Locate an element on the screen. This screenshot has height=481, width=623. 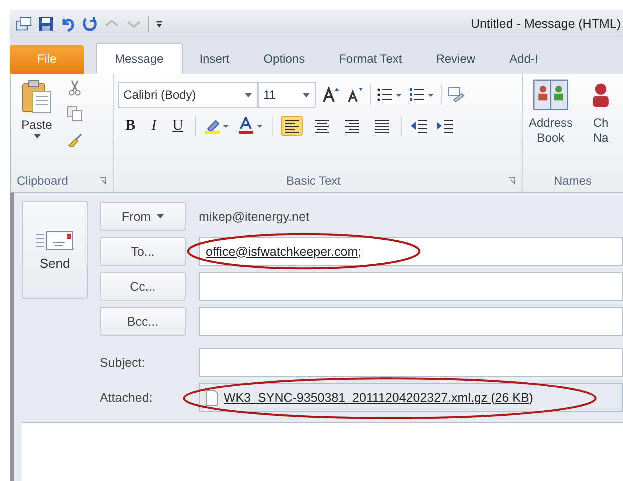
ribbon-tab: Review is located at coordinates (456, 59).